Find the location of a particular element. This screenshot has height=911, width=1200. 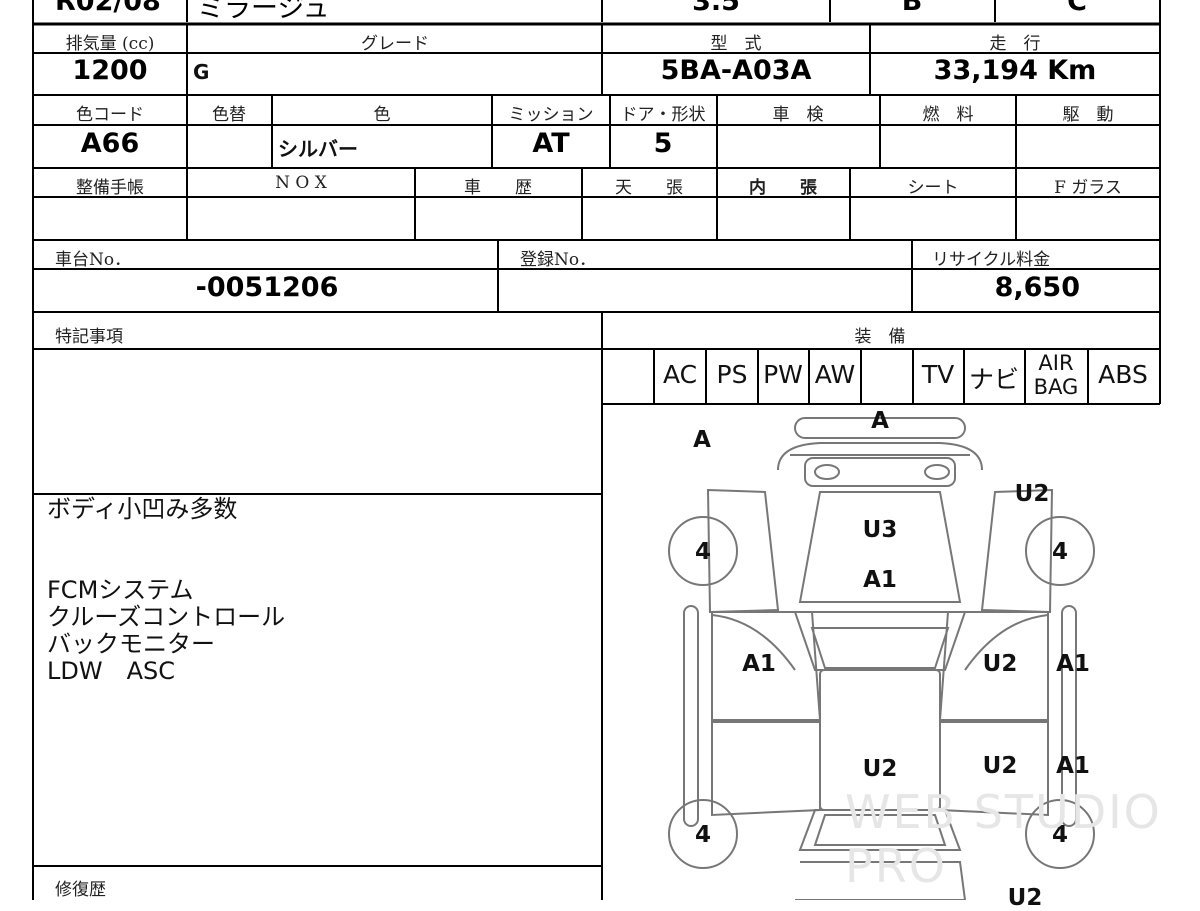

nox-label: N O X is located at coordinates (301, 183).